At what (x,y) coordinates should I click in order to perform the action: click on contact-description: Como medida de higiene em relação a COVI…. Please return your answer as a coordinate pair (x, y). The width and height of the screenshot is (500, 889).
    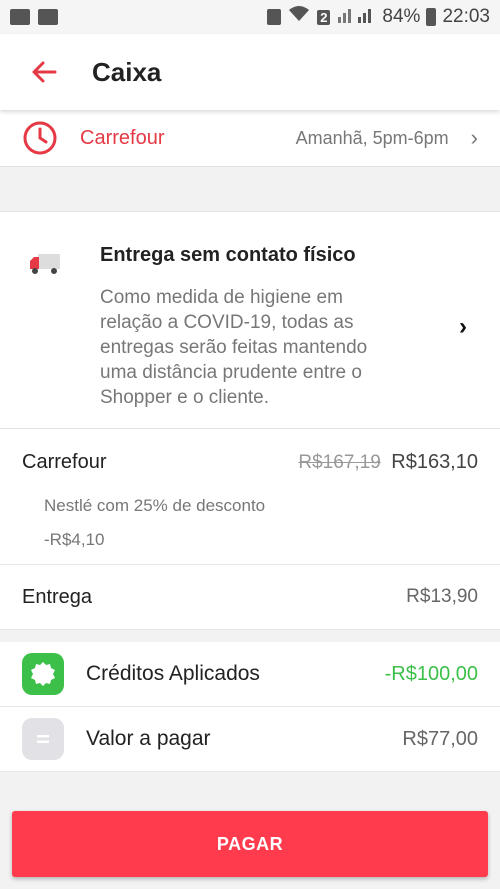
    Looking at the image, I should click on (234, 347).